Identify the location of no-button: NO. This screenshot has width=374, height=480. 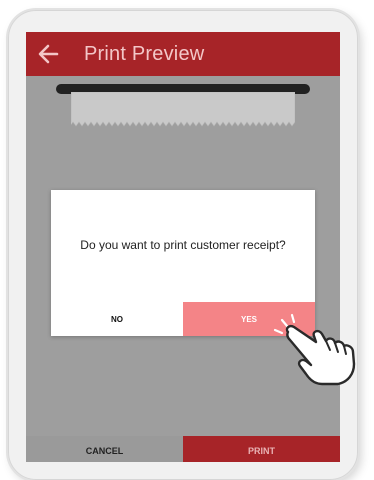
(117, 319).